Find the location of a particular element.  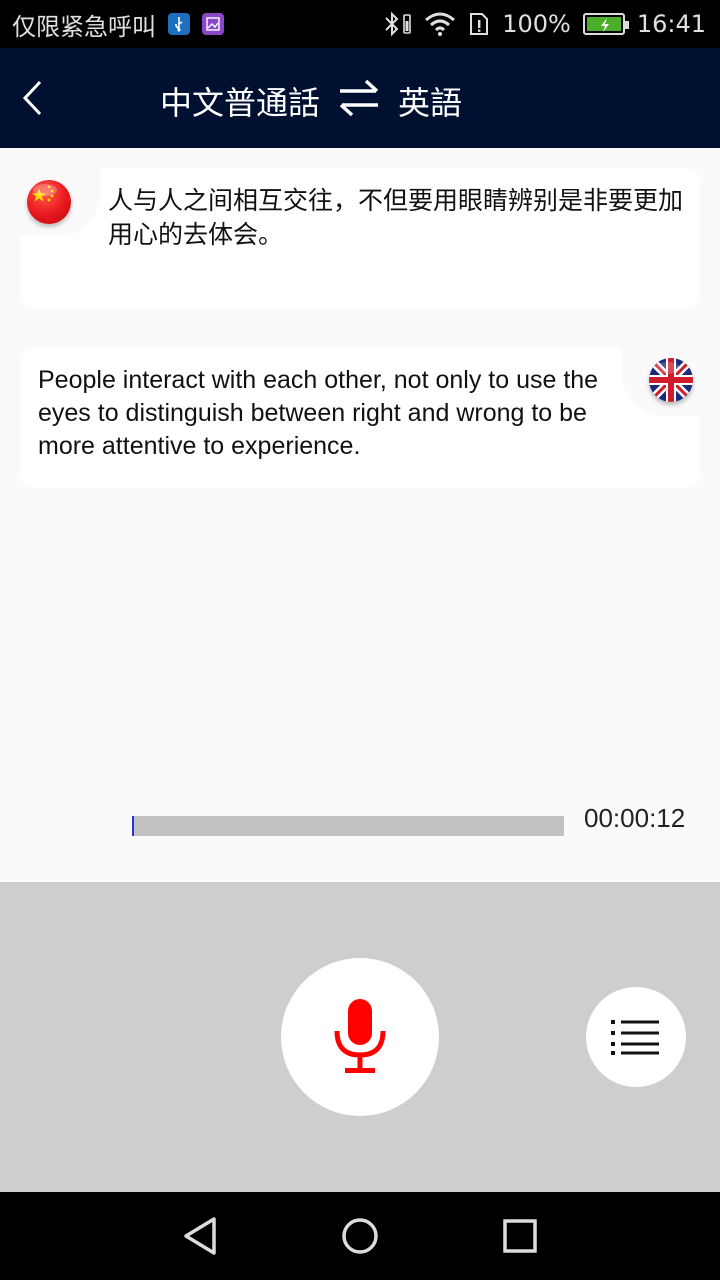

battery-percent: 100% is located at coordinates (536, 24).